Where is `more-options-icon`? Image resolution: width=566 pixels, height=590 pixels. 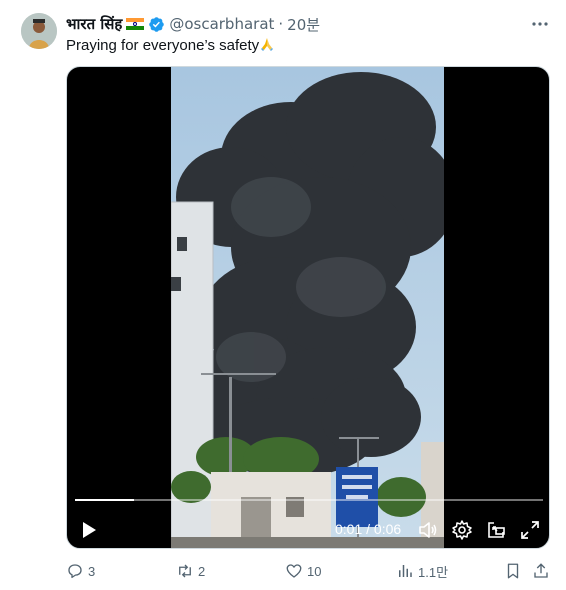
more-options-icon is located at coordinates (540, 24).